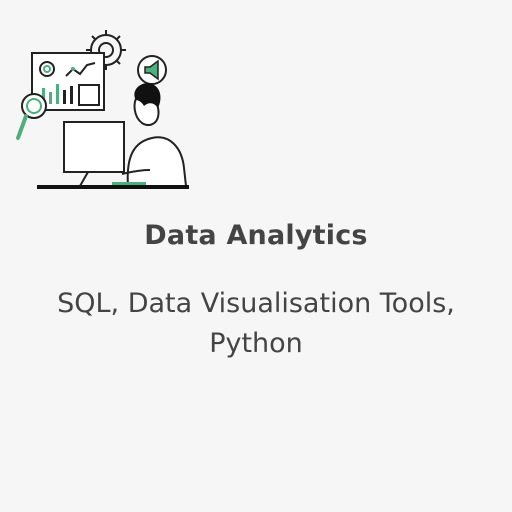 The width and height of the screenshot is (512, 512). I want to click on monitor-icon, so click(94, 154).